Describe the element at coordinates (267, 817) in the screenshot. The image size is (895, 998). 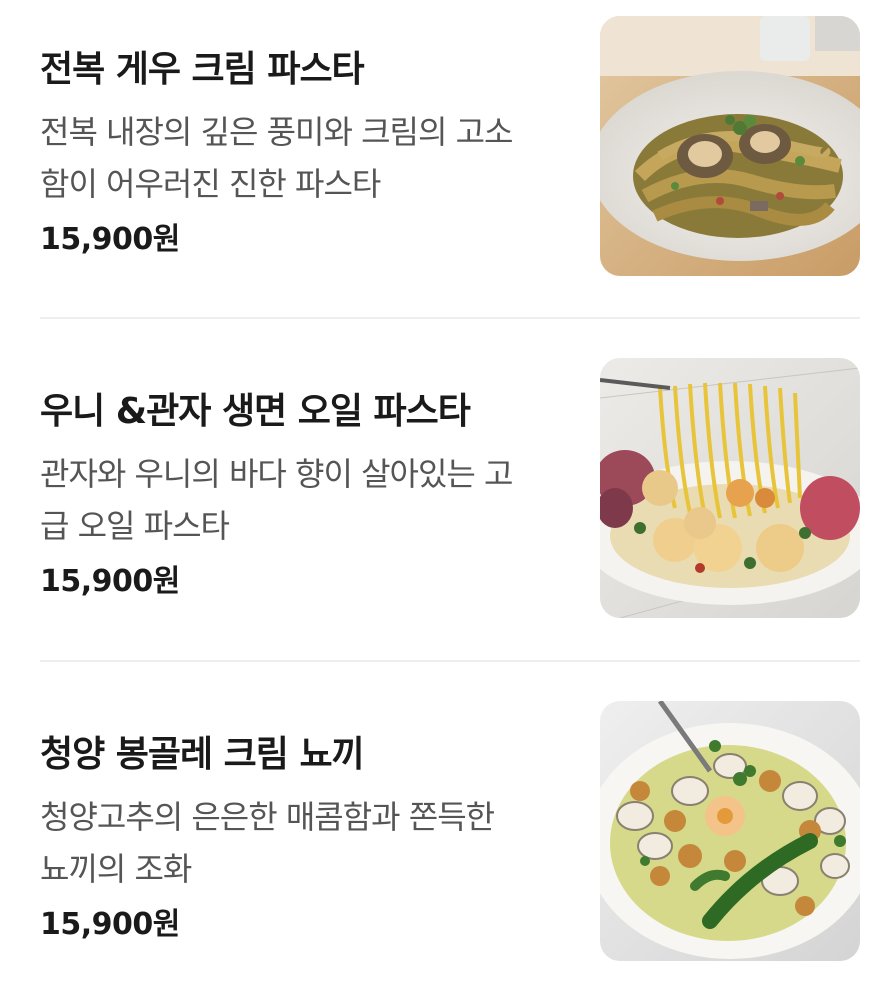
I see `menu-item-description-line: 청양고추의 은은한 매콤함과 쫀득한` at that location.